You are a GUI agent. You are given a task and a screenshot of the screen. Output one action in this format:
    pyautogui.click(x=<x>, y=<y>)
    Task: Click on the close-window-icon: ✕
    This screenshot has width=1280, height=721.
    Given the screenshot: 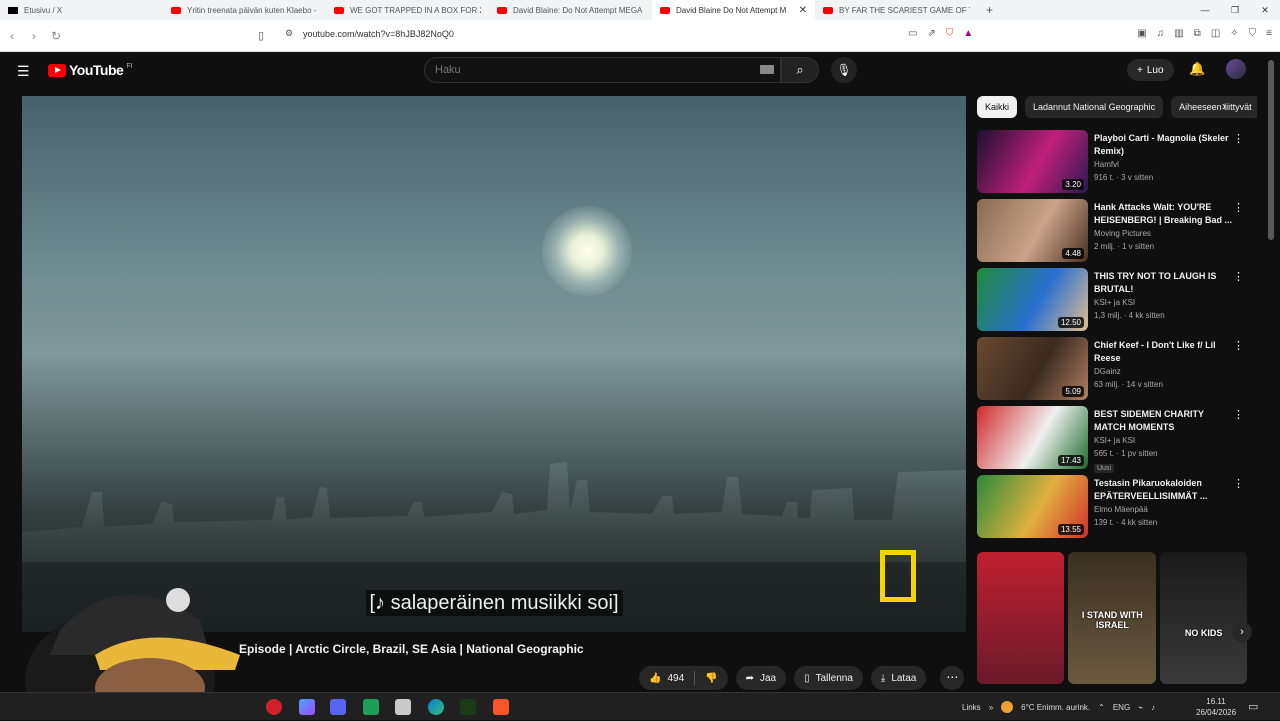 What is the action you would take?
    pyautogui.click(x=1265, y=10)
    